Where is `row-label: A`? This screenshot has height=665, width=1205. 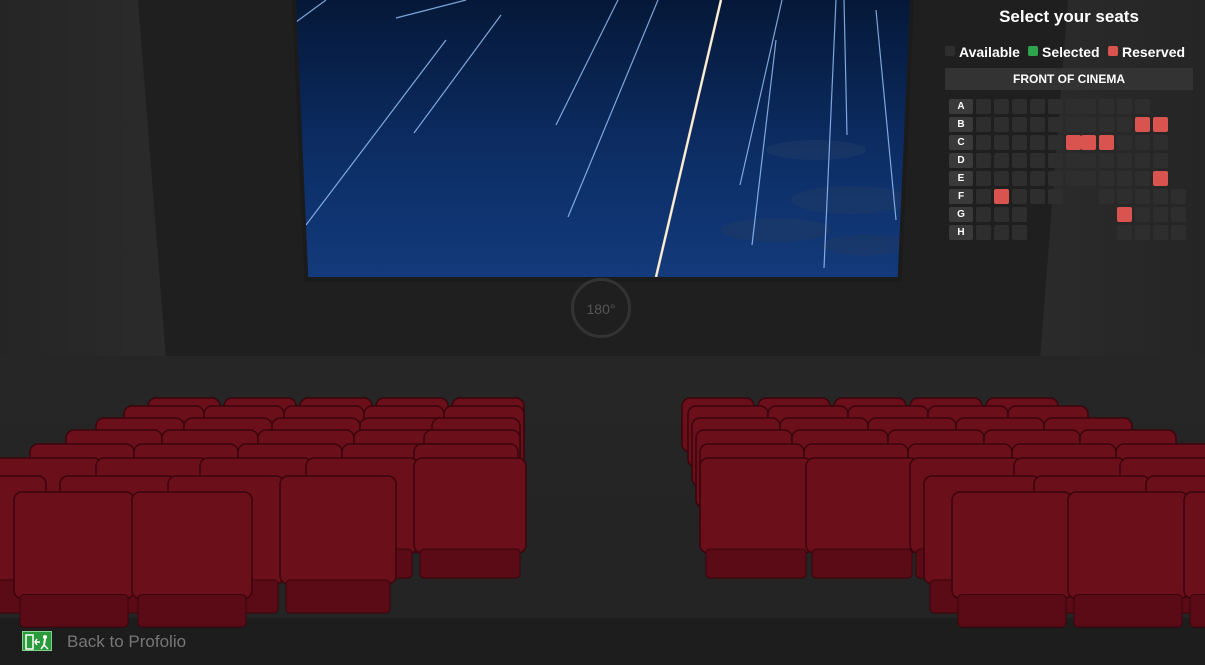
row-label: A is located at coordinates (961, 106).